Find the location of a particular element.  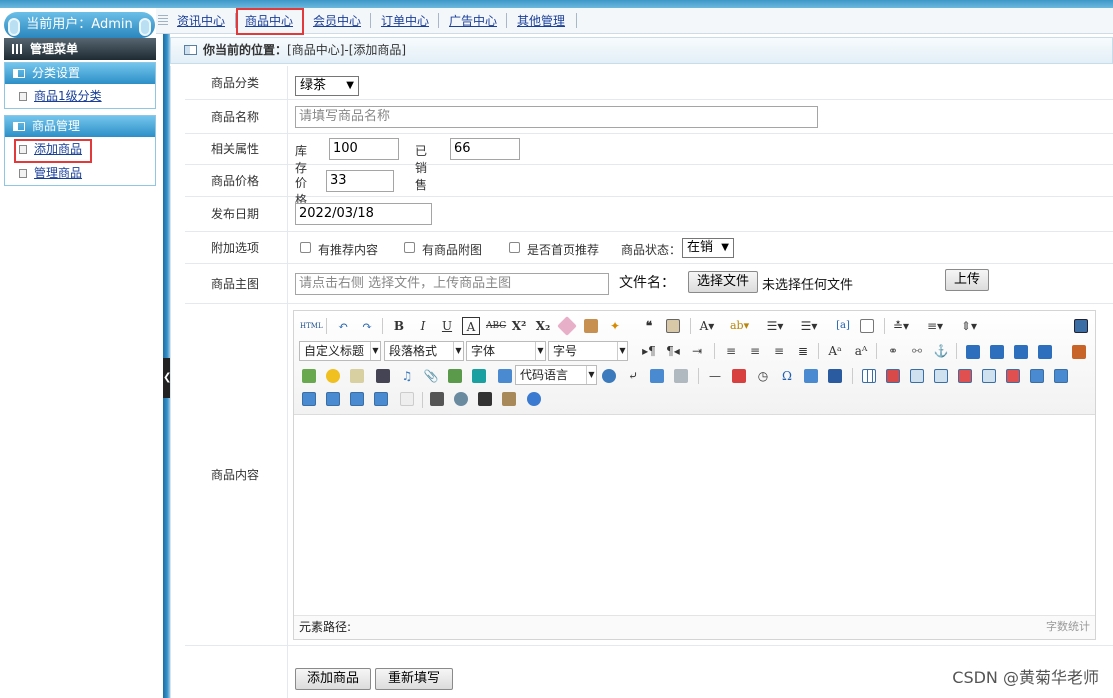

underline-icon: U is located at coordinates (447, 326).